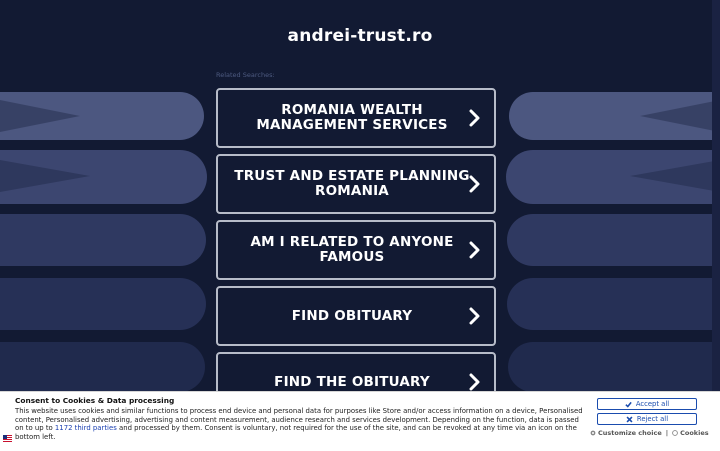  Describe the element at coordinates (630, 433) in the screenshot. I see `customize-choice-label: Customize choice` at that location.